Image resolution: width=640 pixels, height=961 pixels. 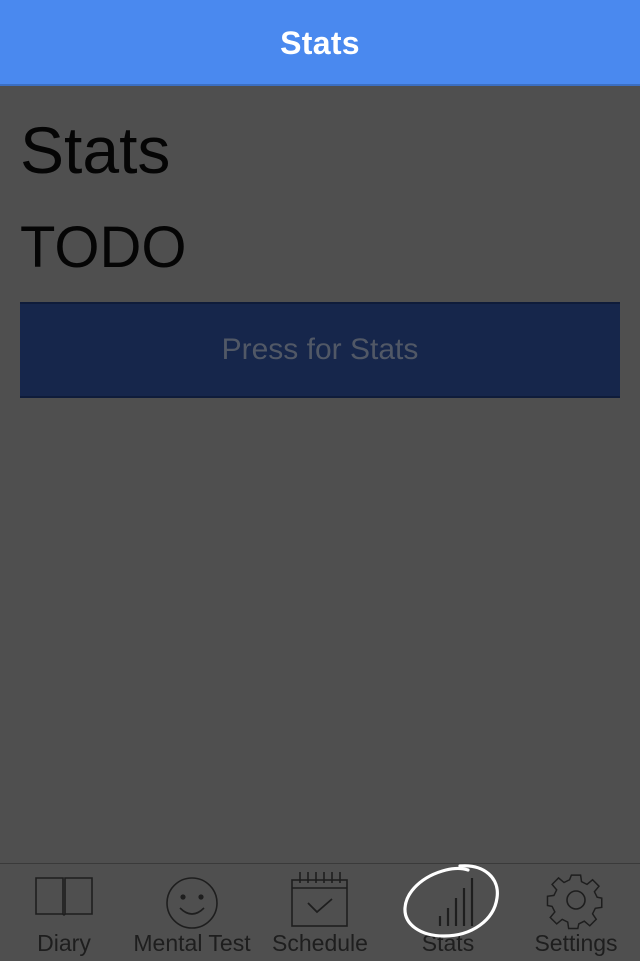 I want to click on tab-label: Schedule, so click(x=320, y=943).